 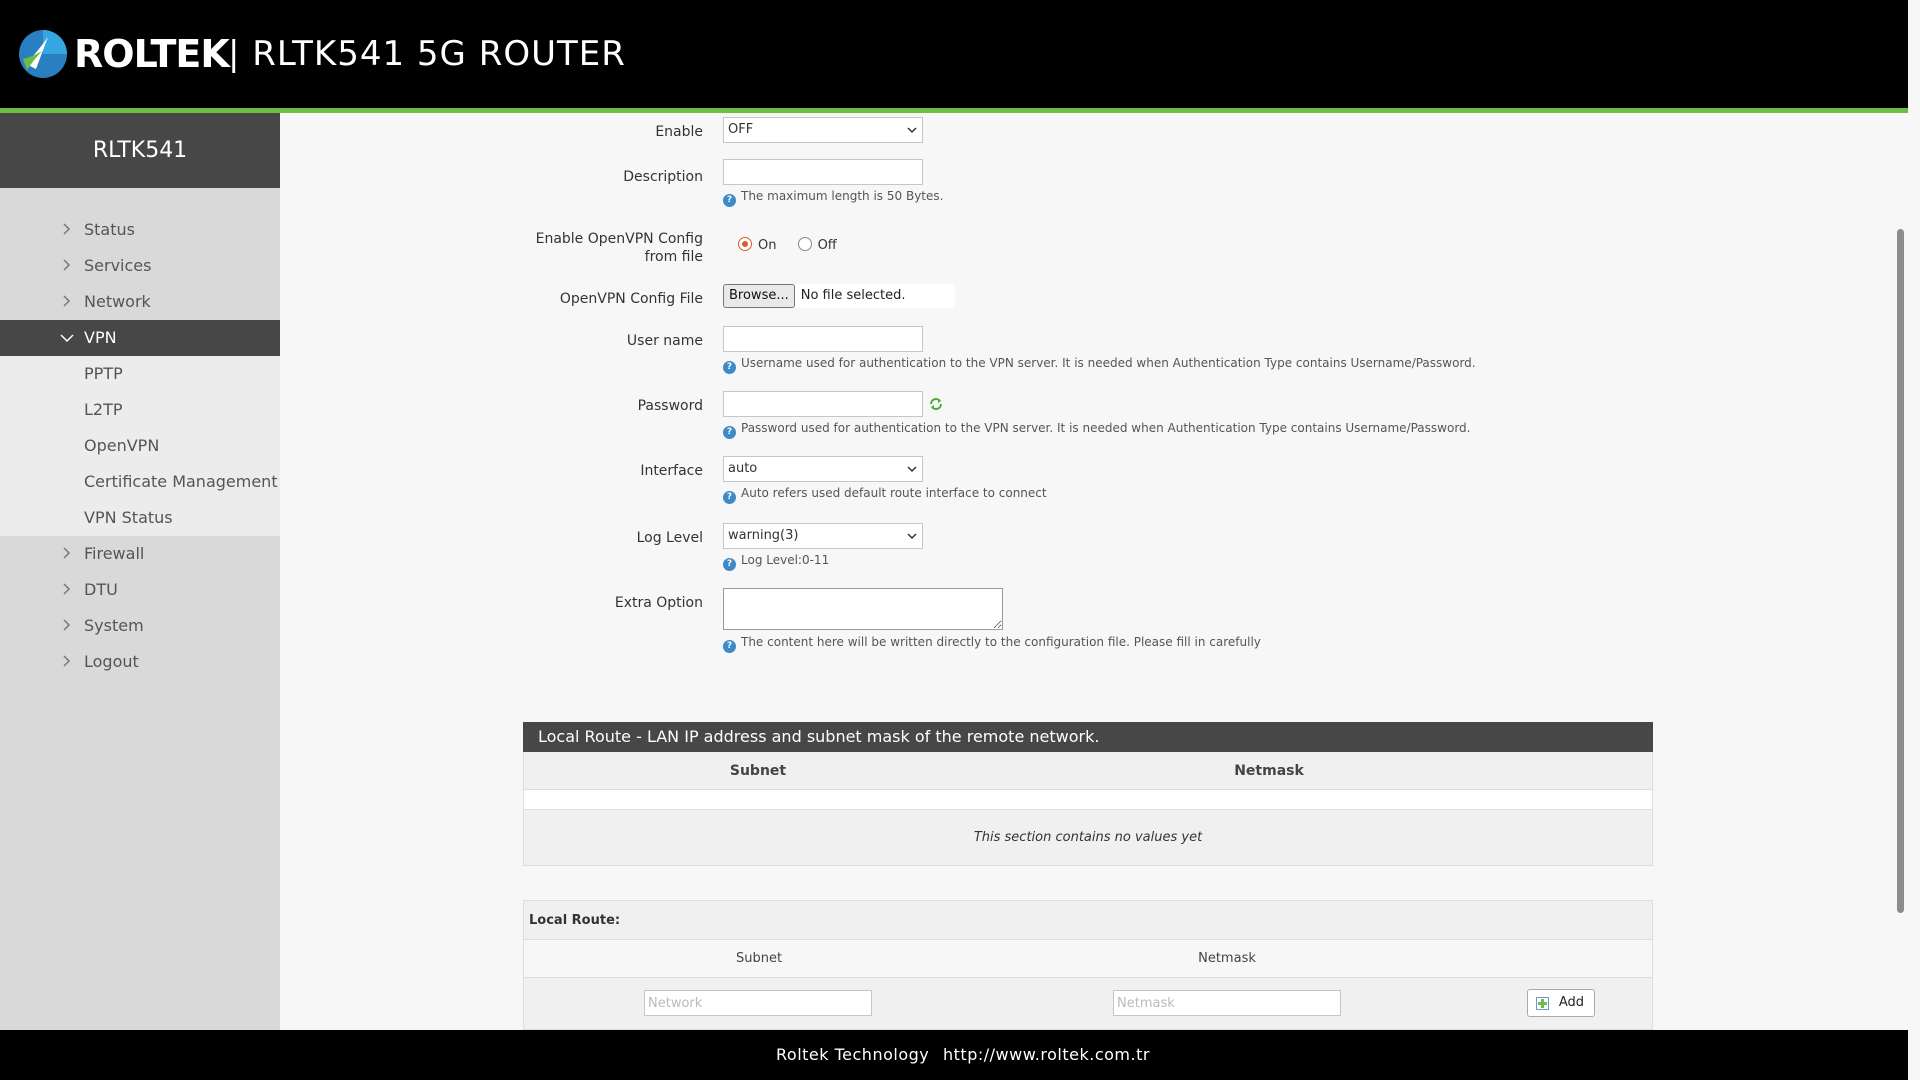 What do you see at coordinates (427, 54) in the screenshot?
I see `model-title: | RLTK541 5G ROUTER` at bounding box center [427, 54].